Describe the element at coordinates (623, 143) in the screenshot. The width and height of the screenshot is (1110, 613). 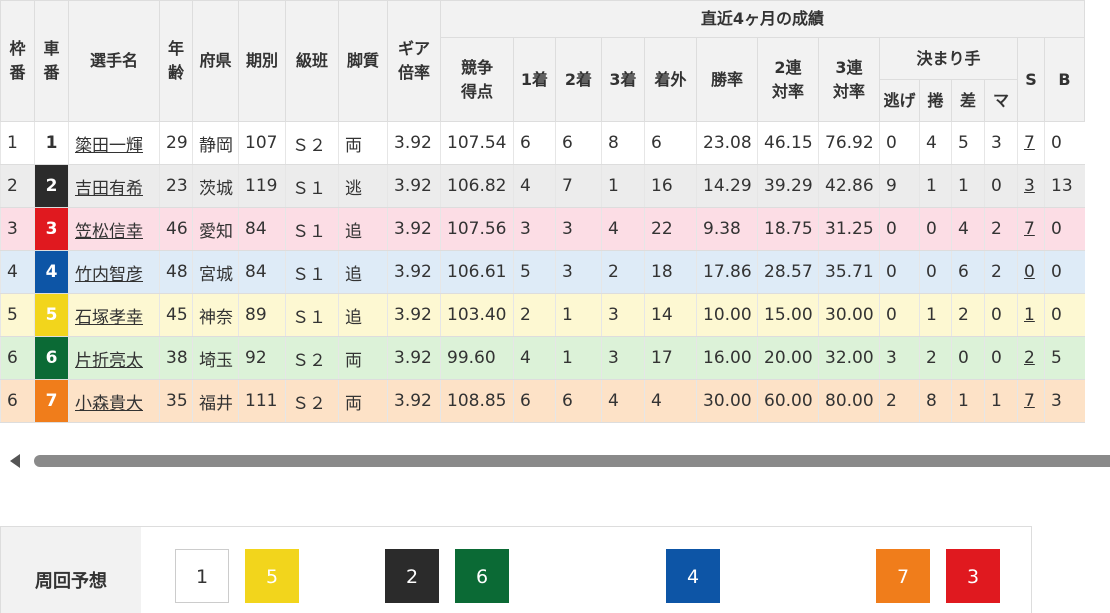
I see `third-cell: 8` at that location.